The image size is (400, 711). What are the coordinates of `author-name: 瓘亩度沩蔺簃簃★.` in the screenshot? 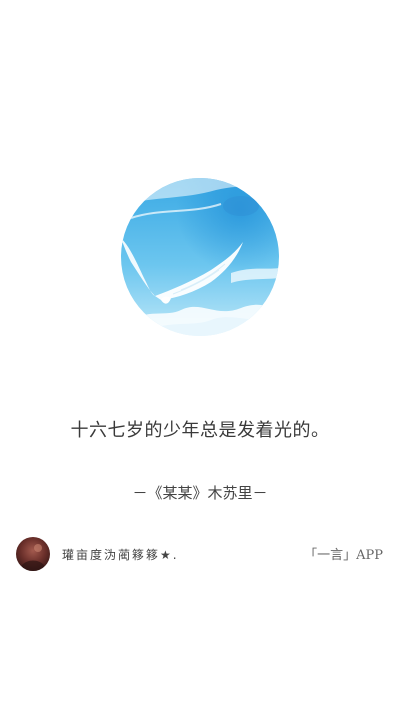 It's located at (120, 554).